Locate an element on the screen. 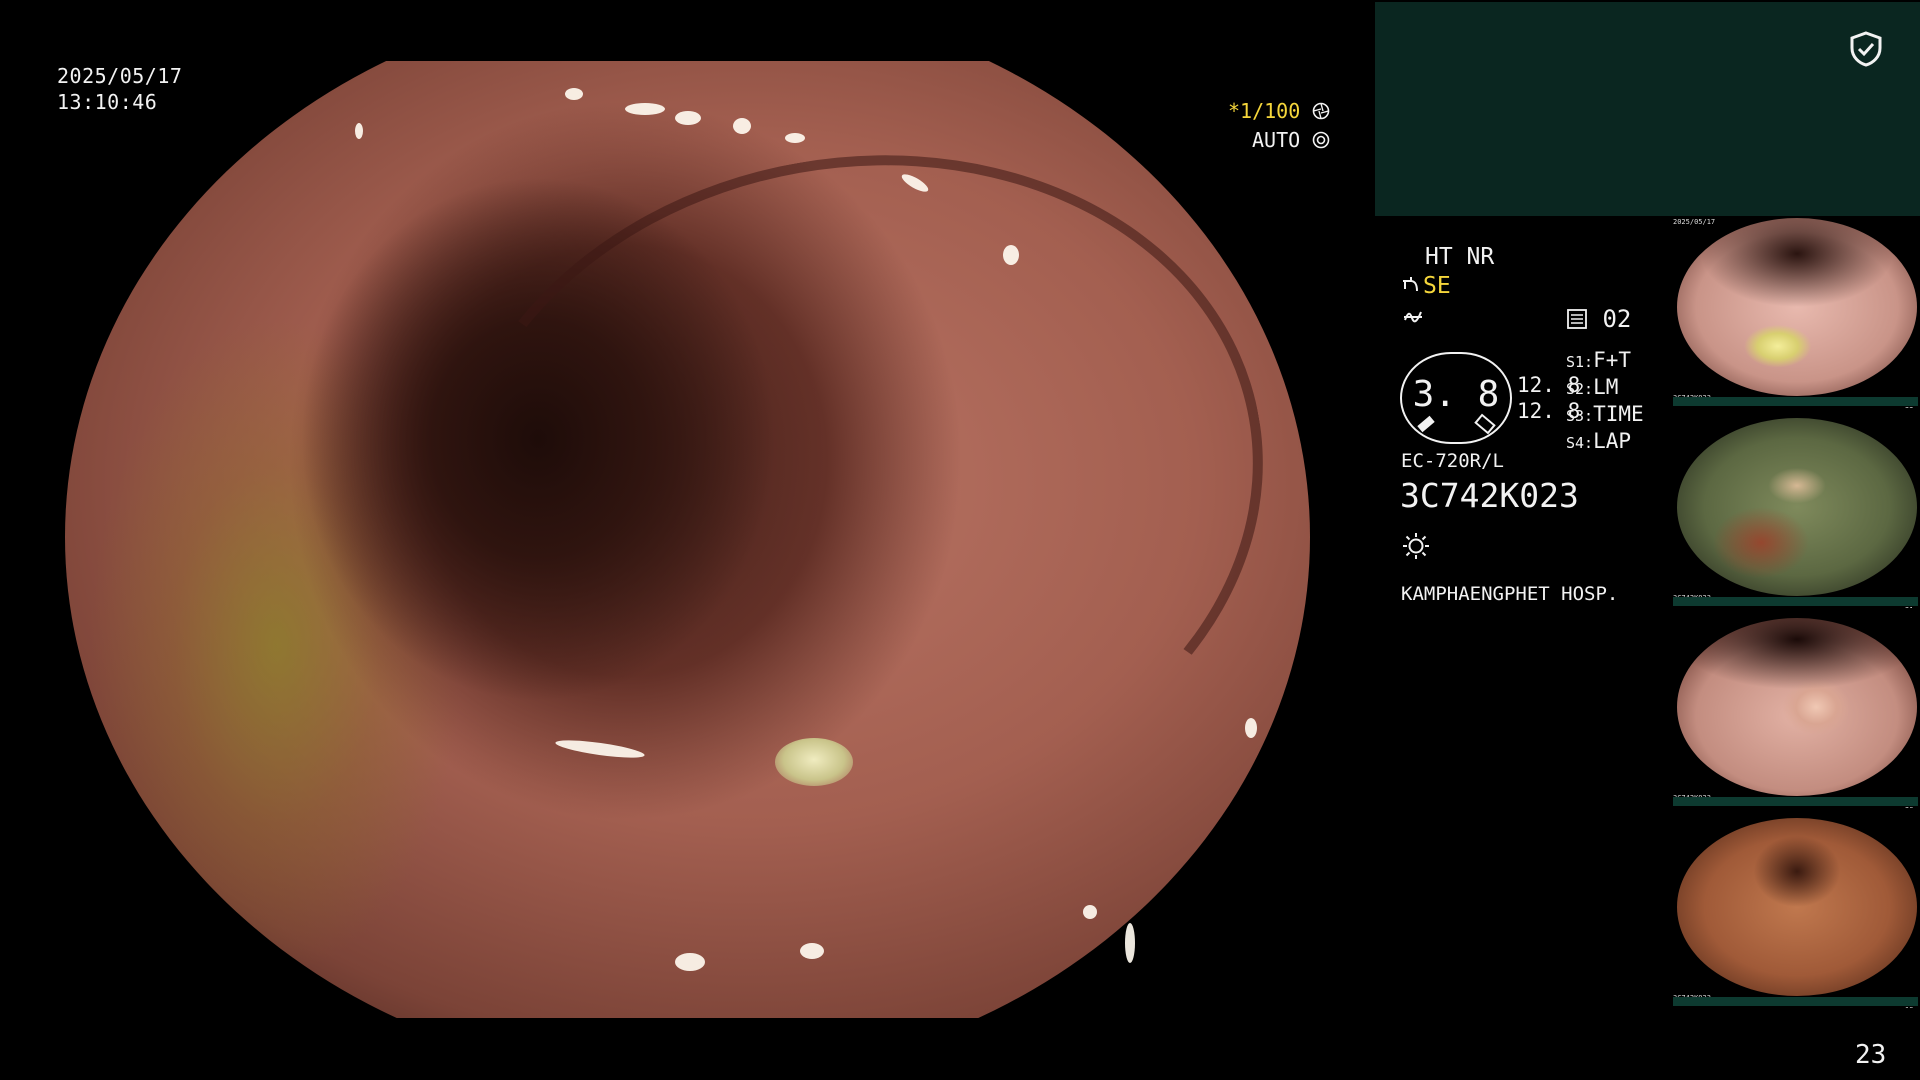 The width and height of the screenshot is (1920, 1080). switch-key: S1: is located at coordinates (1580, 362).